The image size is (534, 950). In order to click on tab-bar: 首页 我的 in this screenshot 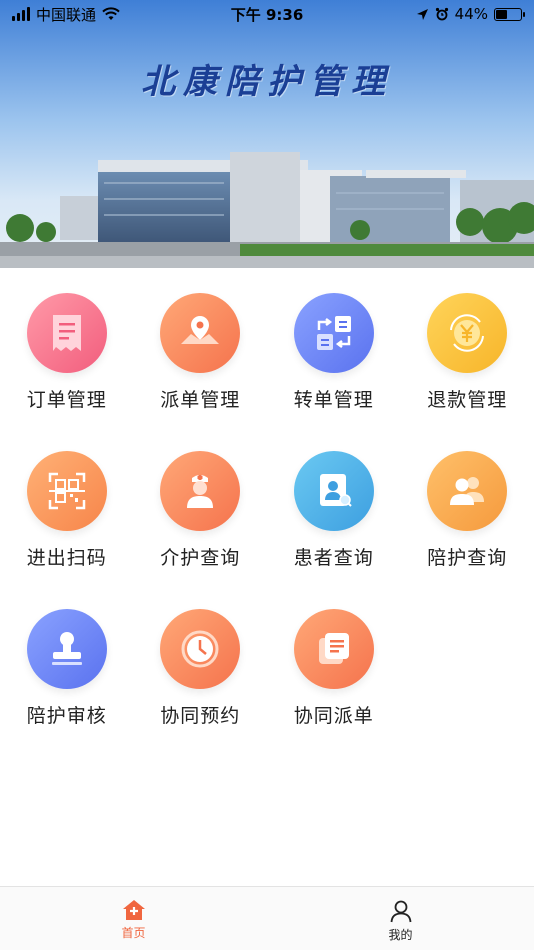, I will do `click(267, 918)`.